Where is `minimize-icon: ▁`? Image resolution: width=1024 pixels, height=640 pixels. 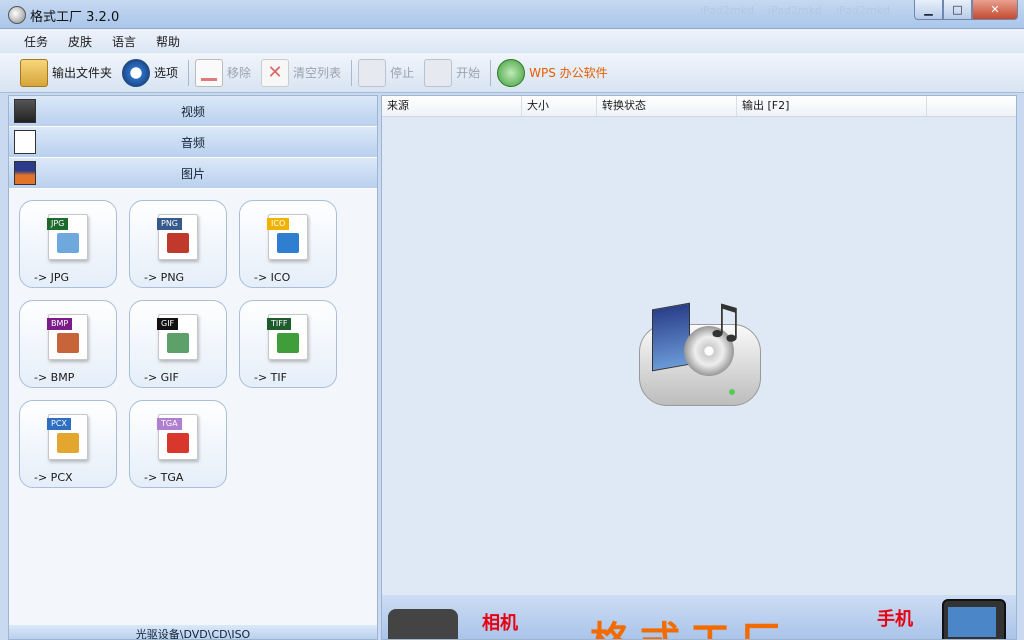
minimize-icon: ▁ is located at coordinates (928, 9).